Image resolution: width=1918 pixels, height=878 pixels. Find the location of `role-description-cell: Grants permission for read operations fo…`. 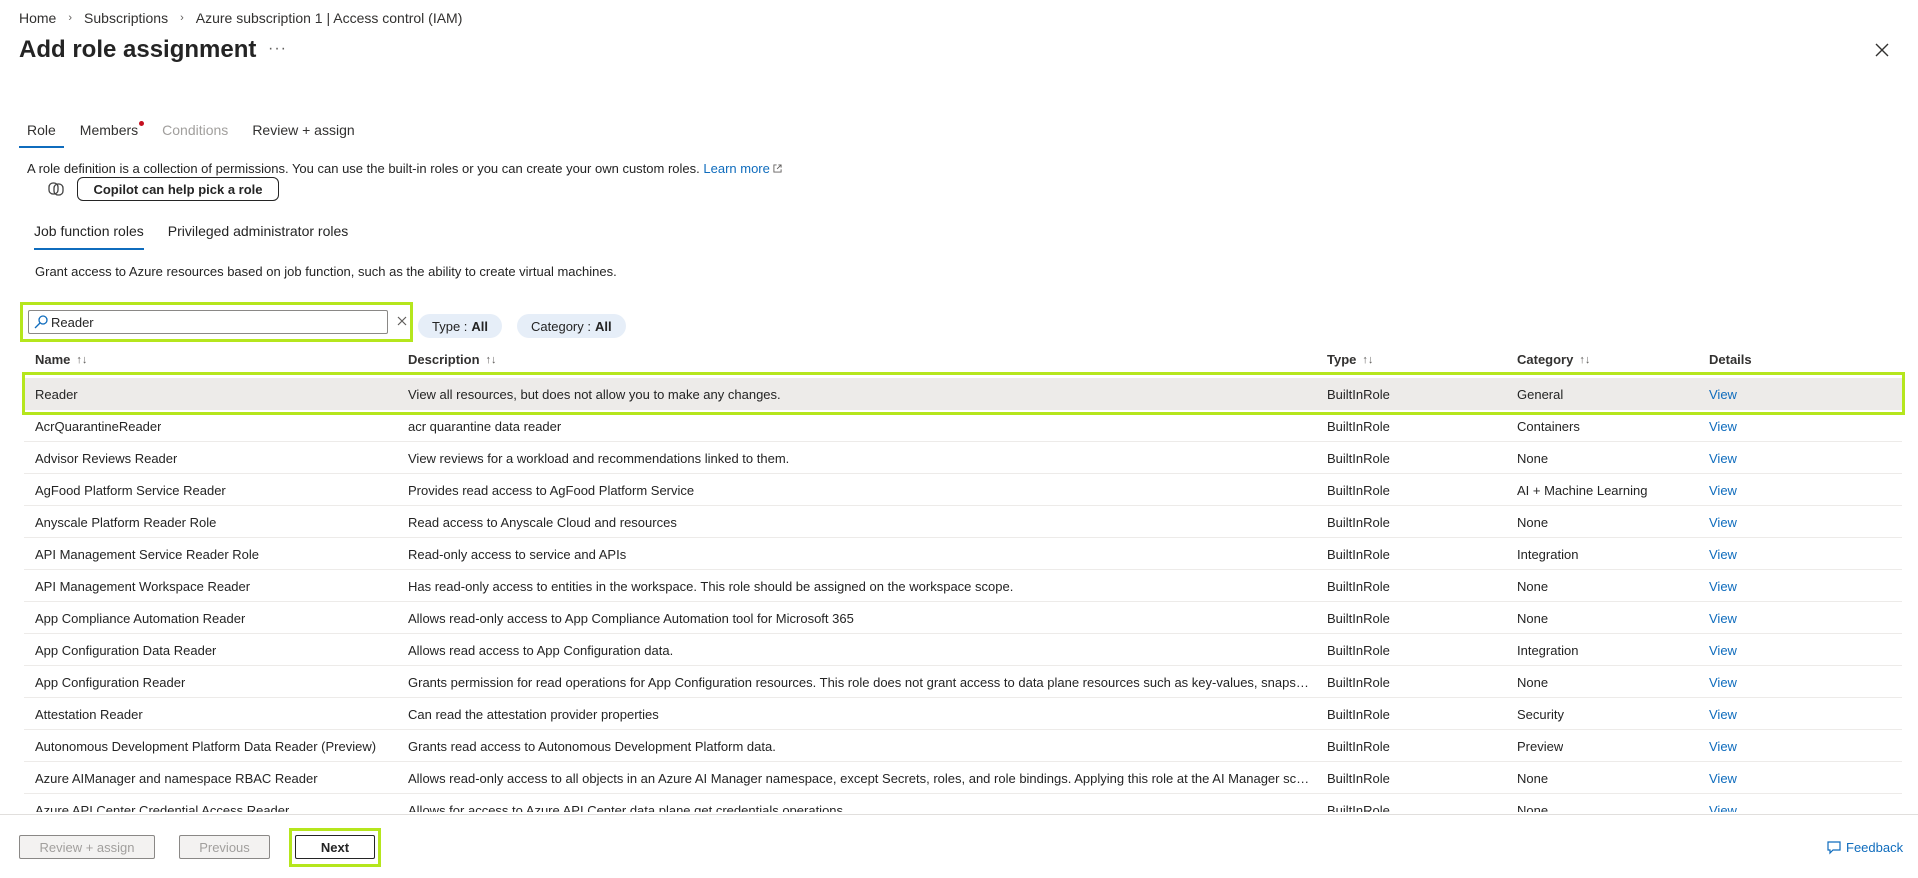

role-description-cell: Grants permission for read operations fo… is located at coordinates (862, 682).